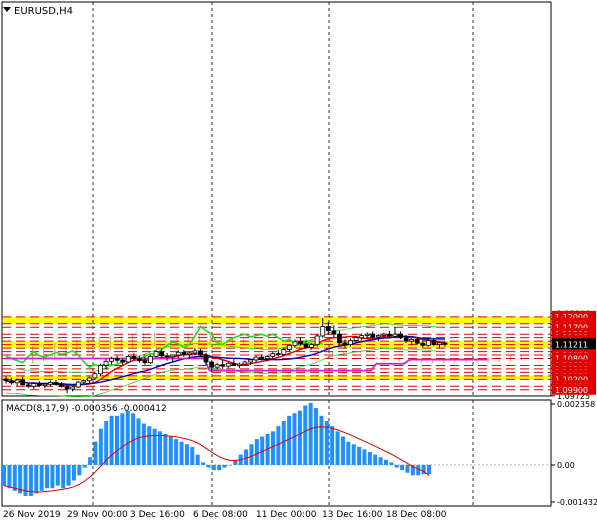 The image size is (597, 528). What do you see at coordinates (286, 515) in the screenshot?
I see `time-axis-label: 11 Dec 00:00` at bounding box center [286, 515].